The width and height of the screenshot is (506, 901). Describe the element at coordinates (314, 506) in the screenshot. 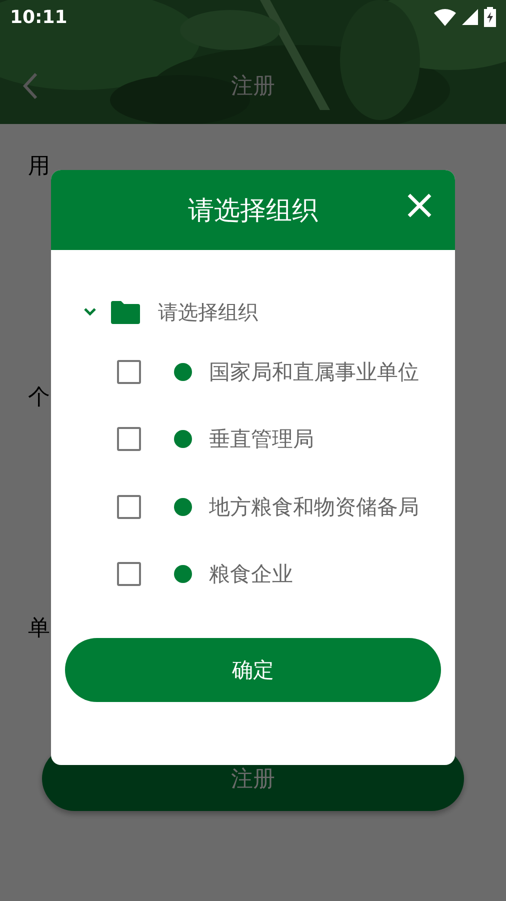

I see `tree-item-label: 地方粮食和物资储备局` at that location.